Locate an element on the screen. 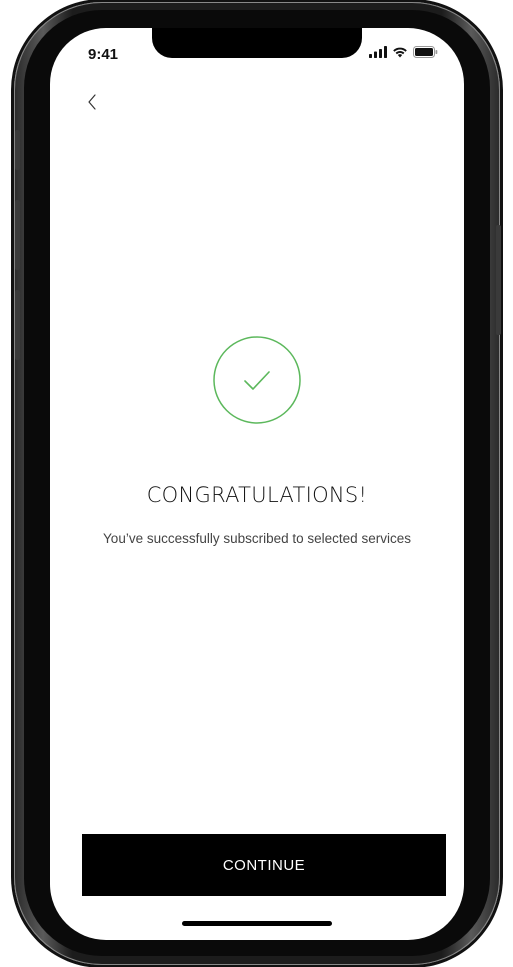 This screenshot has width=513, height=967. status-icons is located at coordinates (403, 54).